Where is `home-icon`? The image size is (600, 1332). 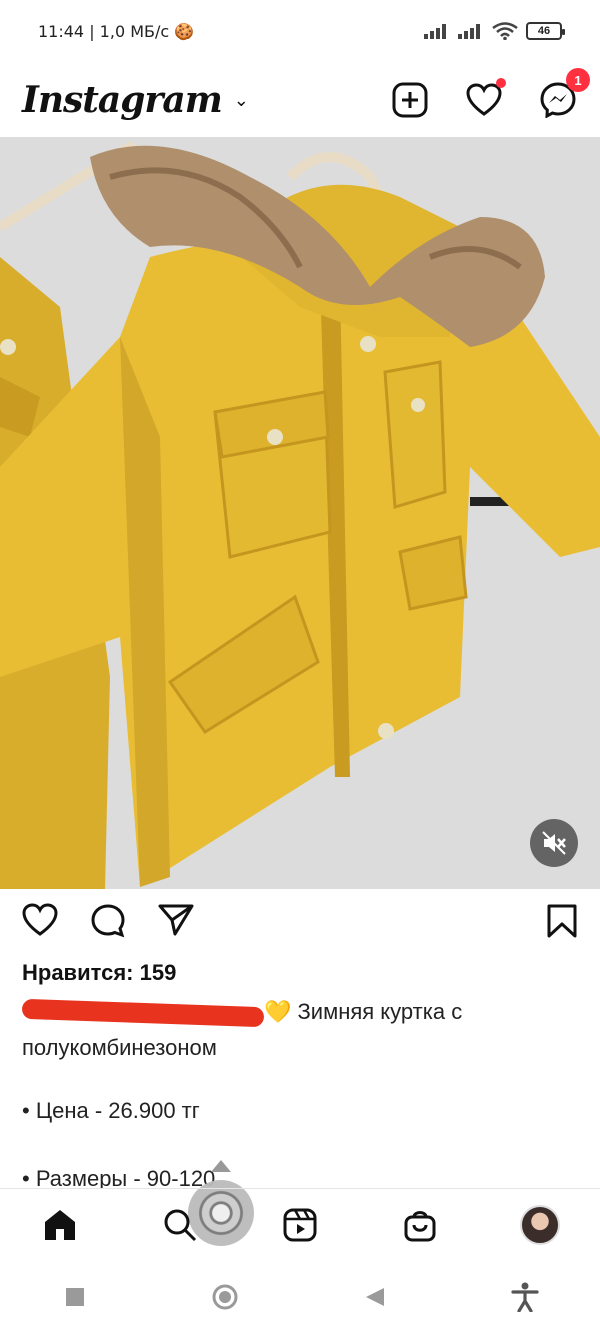 home-icon is located at coordinates (60, 1224).